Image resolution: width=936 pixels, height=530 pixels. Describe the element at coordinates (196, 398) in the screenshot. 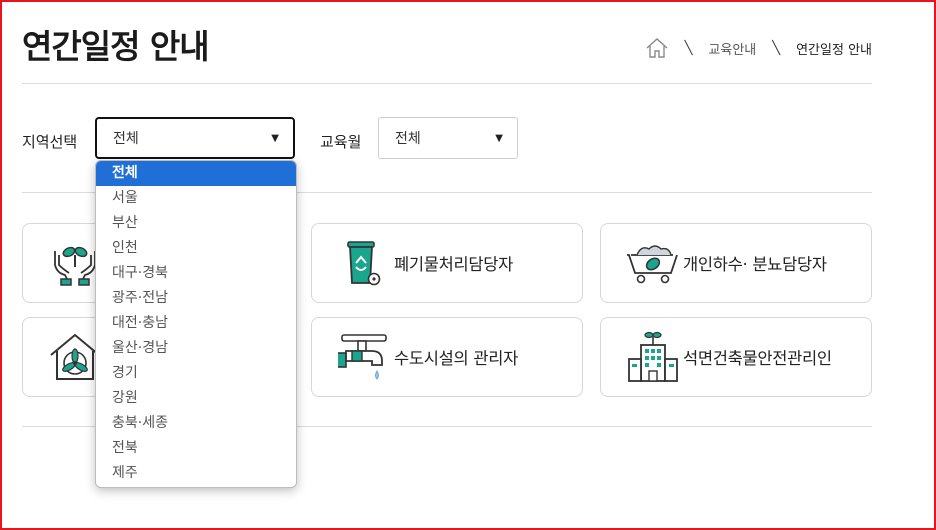

I see `region-option: 강원` at that location.